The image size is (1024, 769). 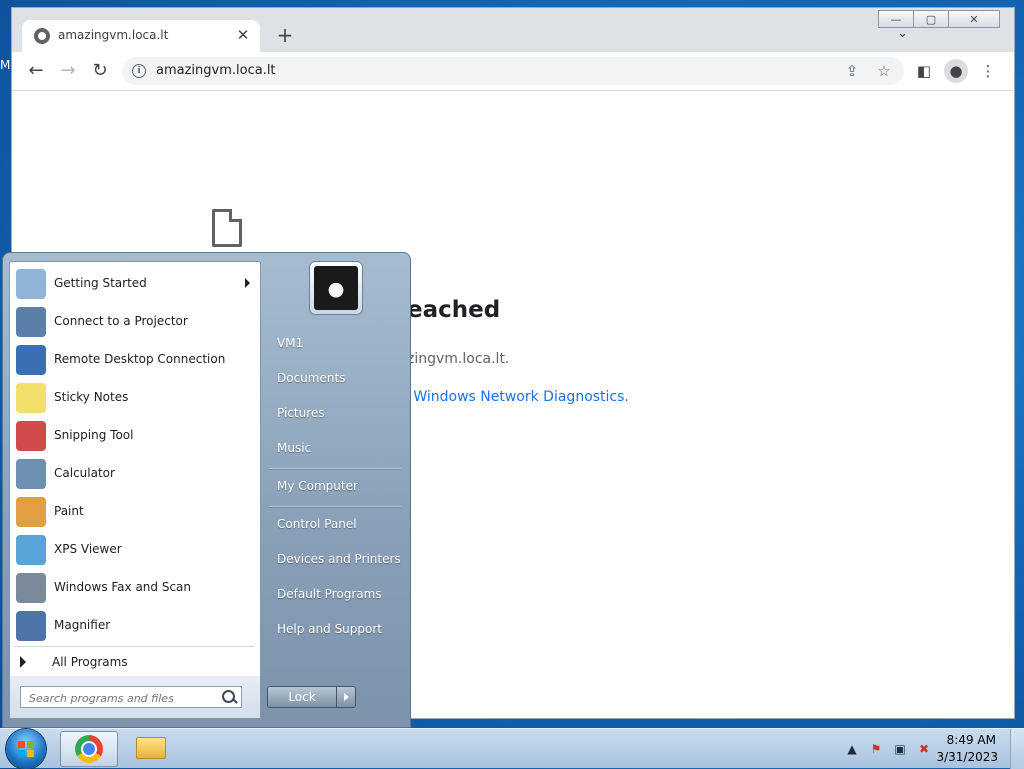 I want to click on share-icon: ⇪, so click(x=852, y=71).